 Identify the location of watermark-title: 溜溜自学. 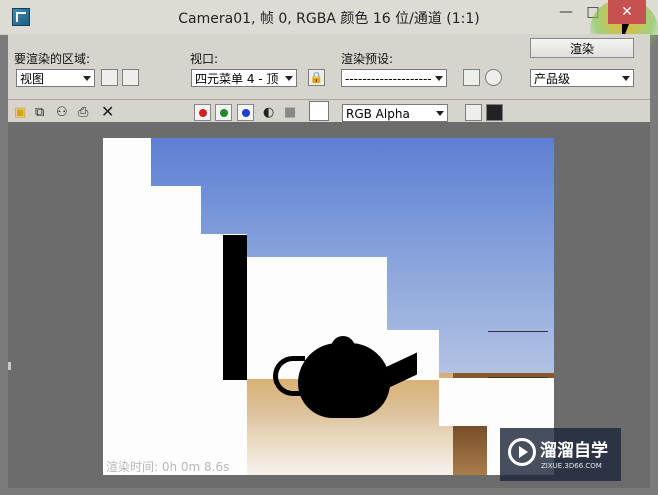
(574, 451).